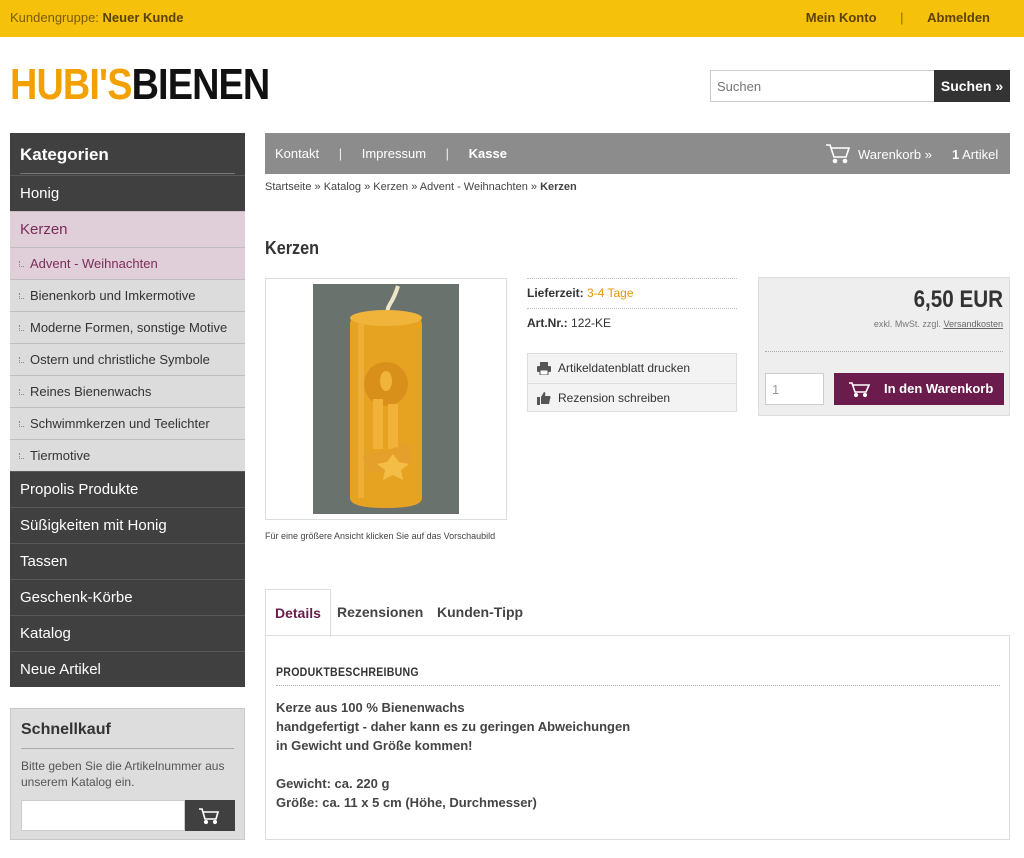 Image resolution: width=1024 pixels, height=858 pixels. What do you see at coordinates (480, 612) in the screenshot?
I see `tab-customer-tip: Kunden-Tipp` at bounding box center [480, 612].